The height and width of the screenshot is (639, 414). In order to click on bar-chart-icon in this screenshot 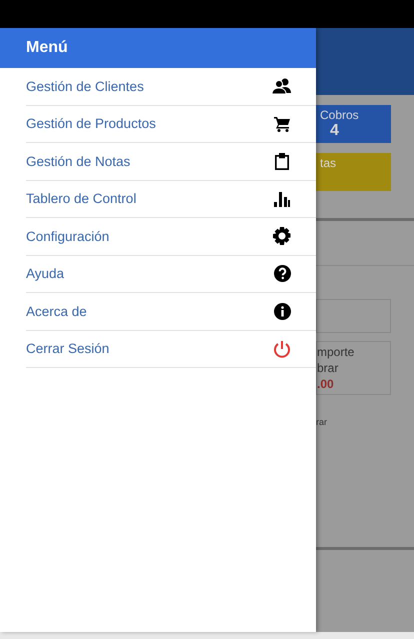, I will do `click(282, 198)`.